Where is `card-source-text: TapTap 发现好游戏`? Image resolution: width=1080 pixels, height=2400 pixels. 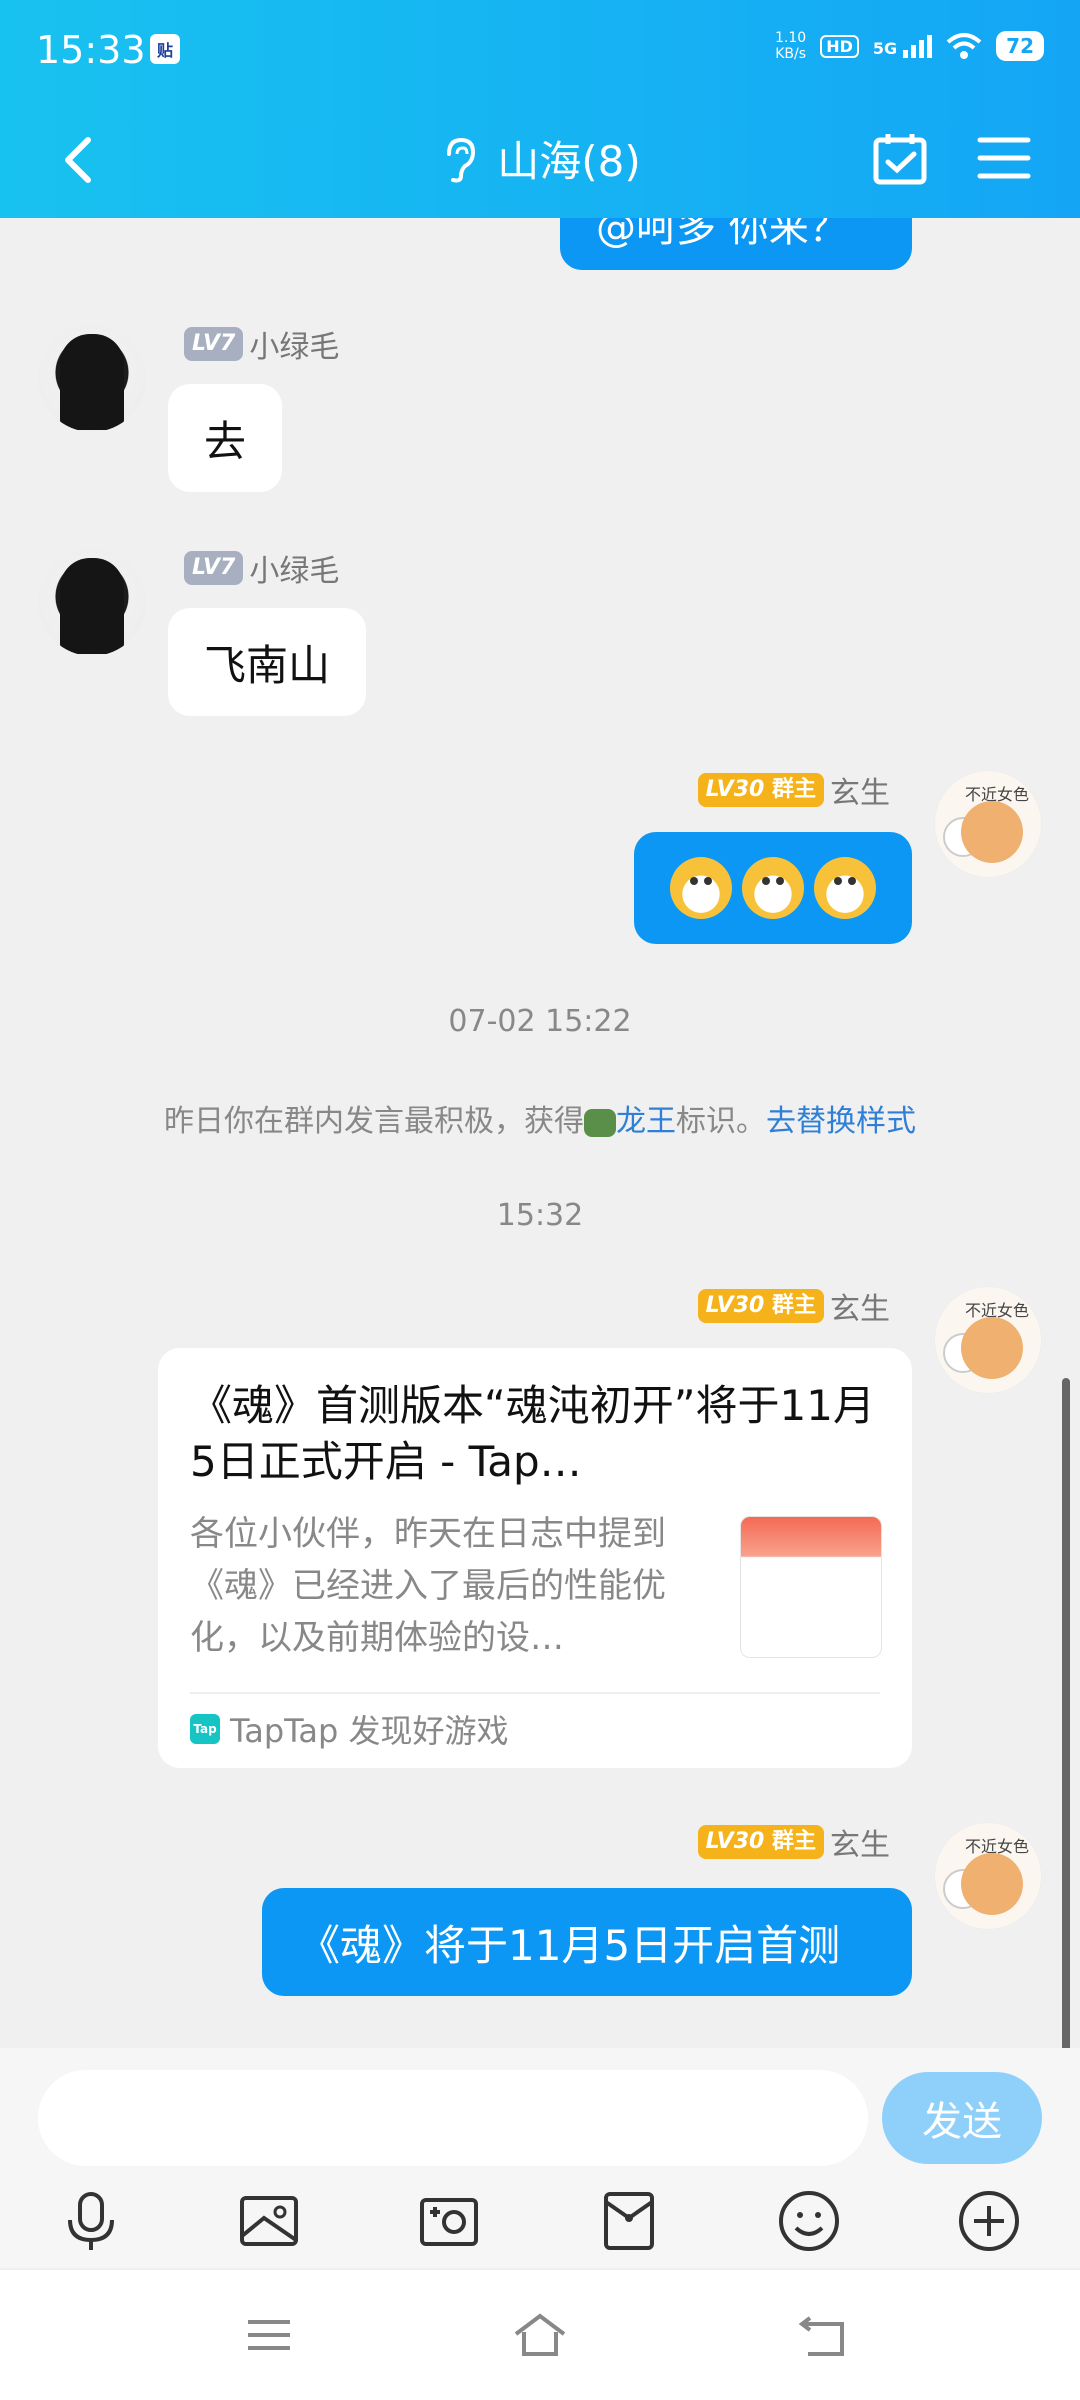
card-source-text: TapTap 发现好游戏 is located at coordinates (369, 1731).